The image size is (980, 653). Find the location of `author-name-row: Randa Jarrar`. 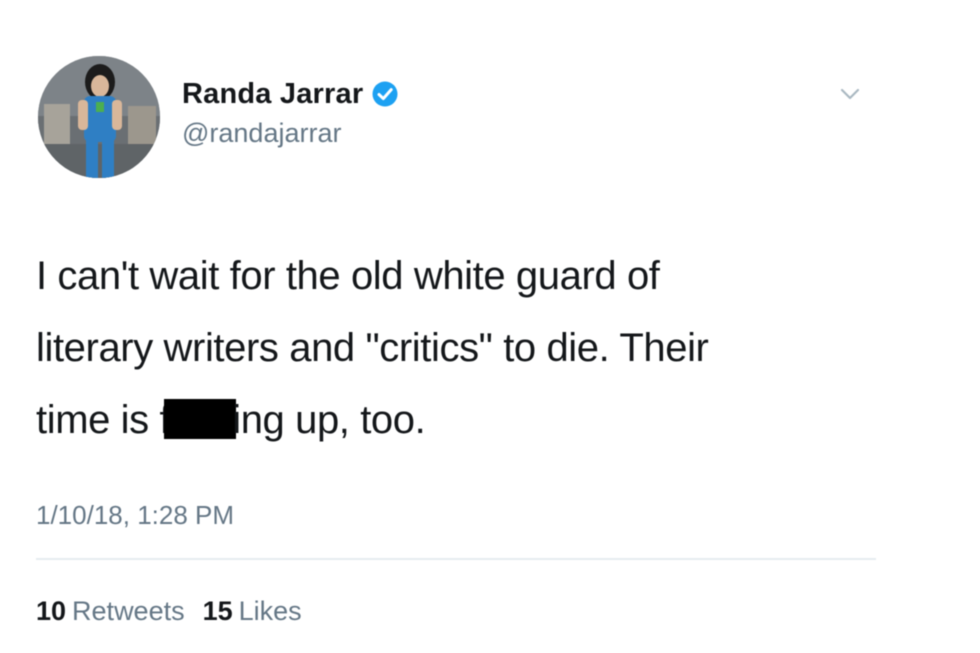

author-name-row: Randa Jarrar is located at coordinates (290, 94).